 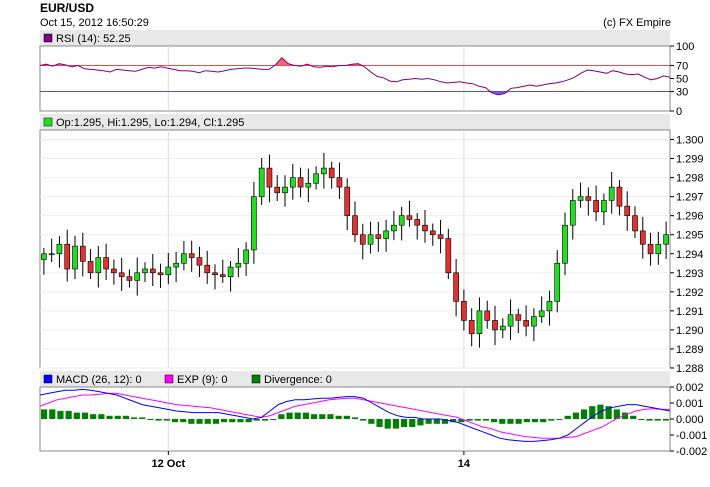 I want to click on macd-tick-label: 0.000, so click(x=690, y=420).